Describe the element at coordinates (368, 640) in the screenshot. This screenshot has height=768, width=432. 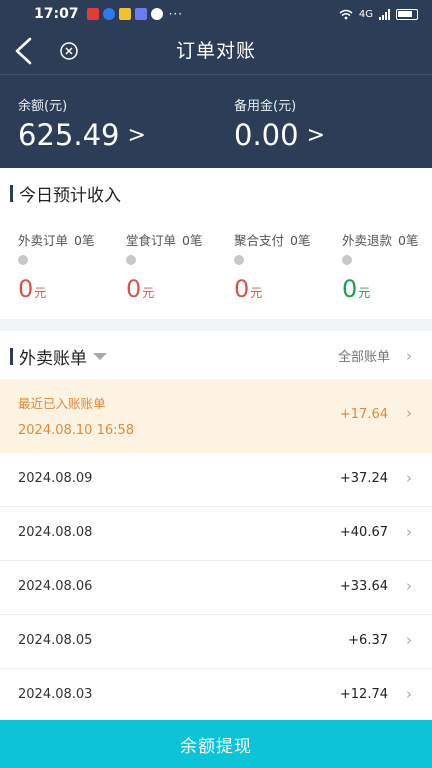
I see `bill-amount: +6.37` at that location.